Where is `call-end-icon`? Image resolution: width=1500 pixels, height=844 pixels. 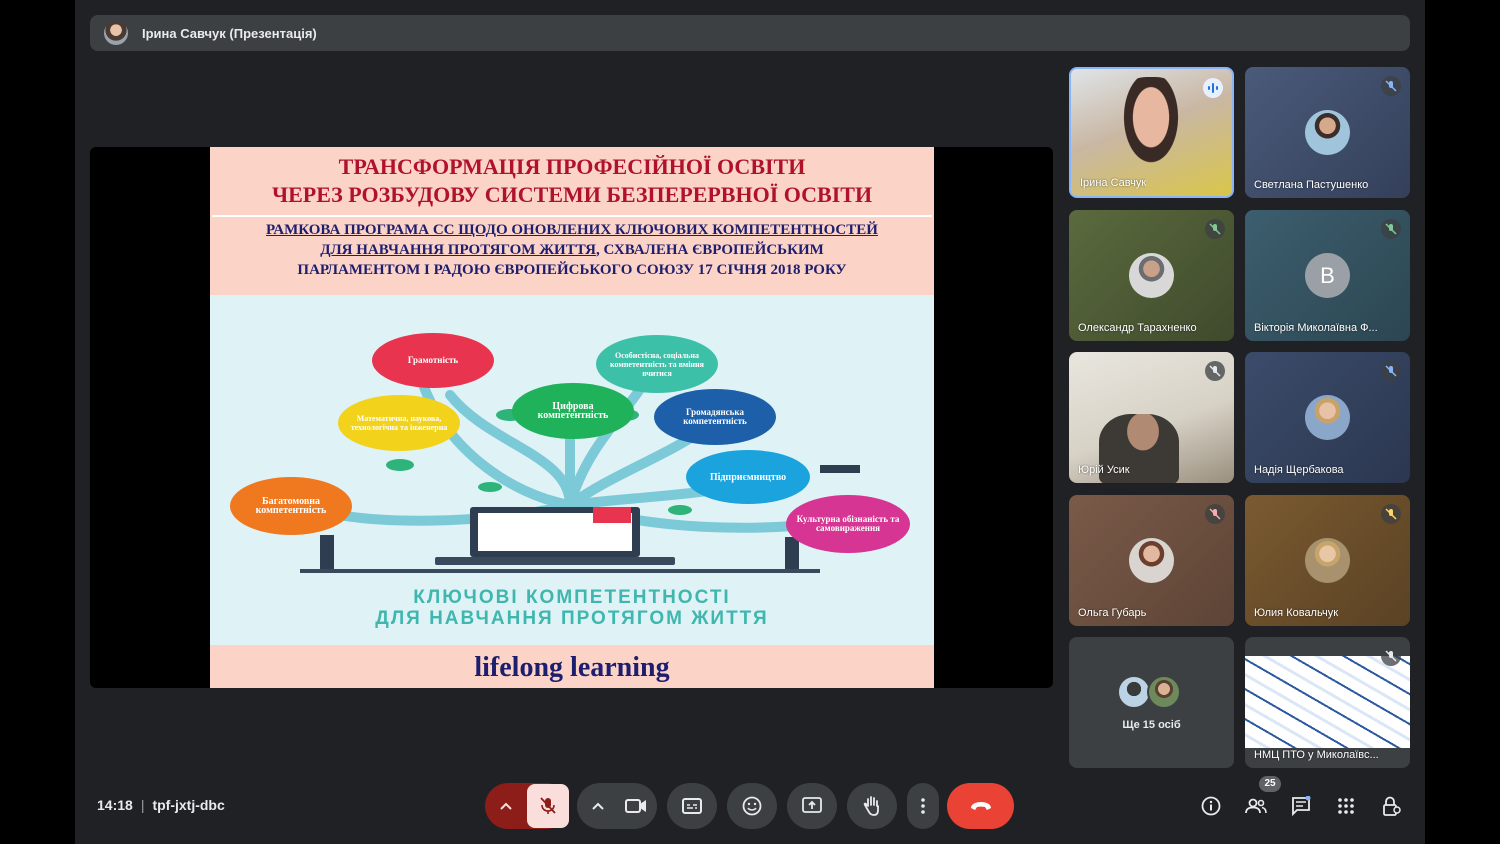 call-end-icon is located at coordinates (980, 806).